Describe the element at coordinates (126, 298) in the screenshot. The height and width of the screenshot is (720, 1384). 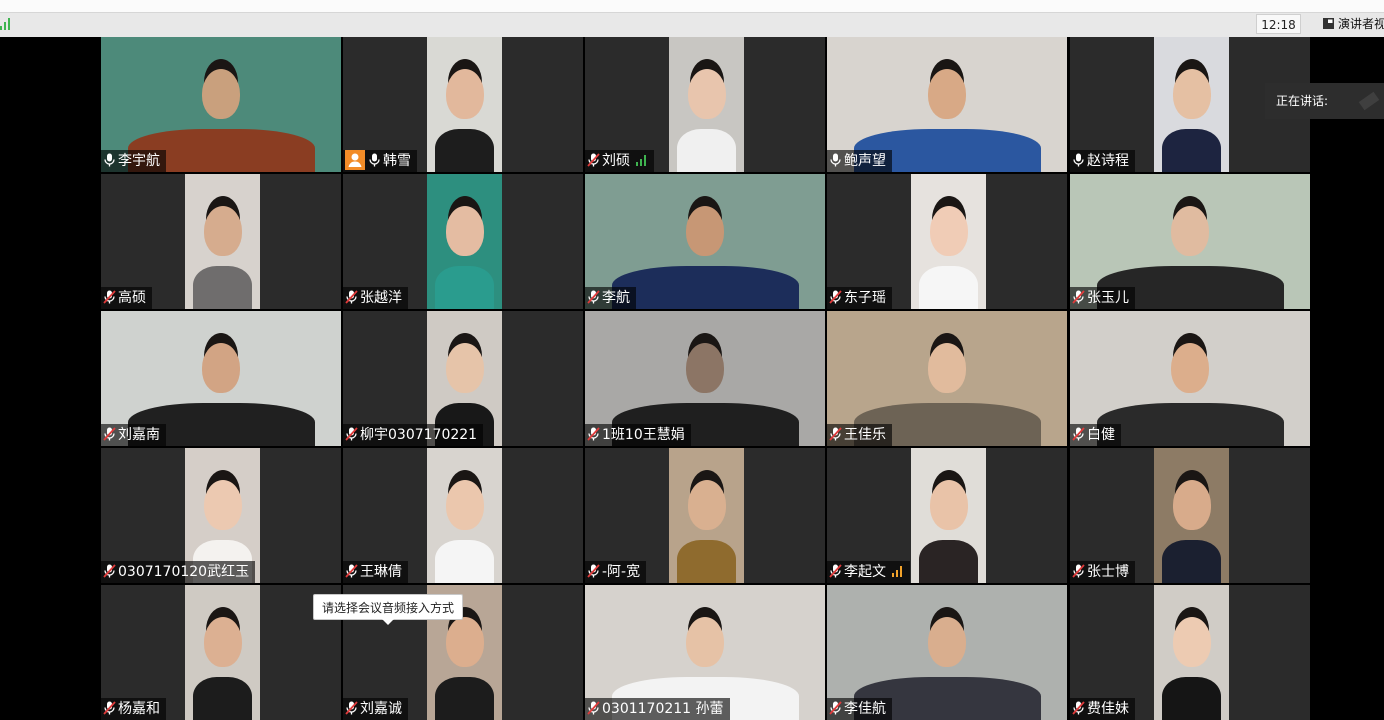
I see `participant-name-tag: 高硕` at that location.